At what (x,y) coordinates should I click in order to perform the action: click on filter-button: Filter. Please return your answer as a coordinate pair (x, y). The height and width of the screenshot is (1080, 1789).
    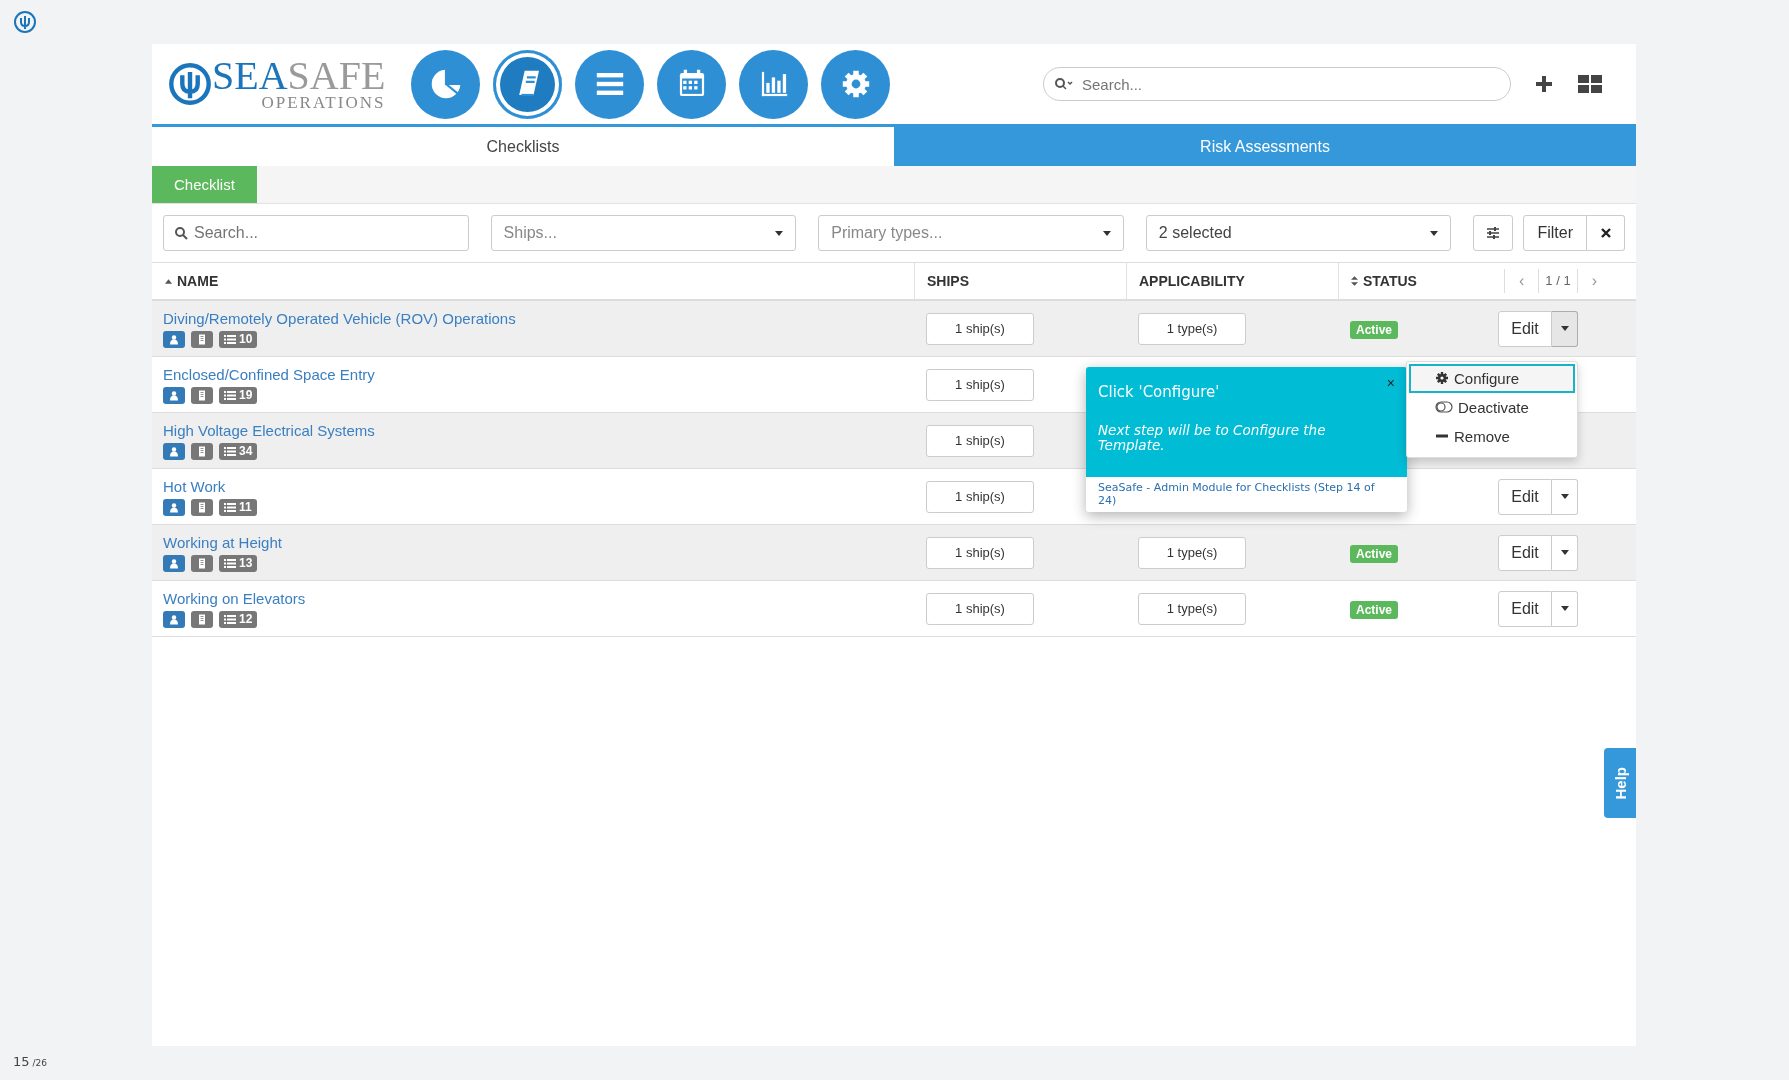
    Looking at the image, I should click on (1555, 233).